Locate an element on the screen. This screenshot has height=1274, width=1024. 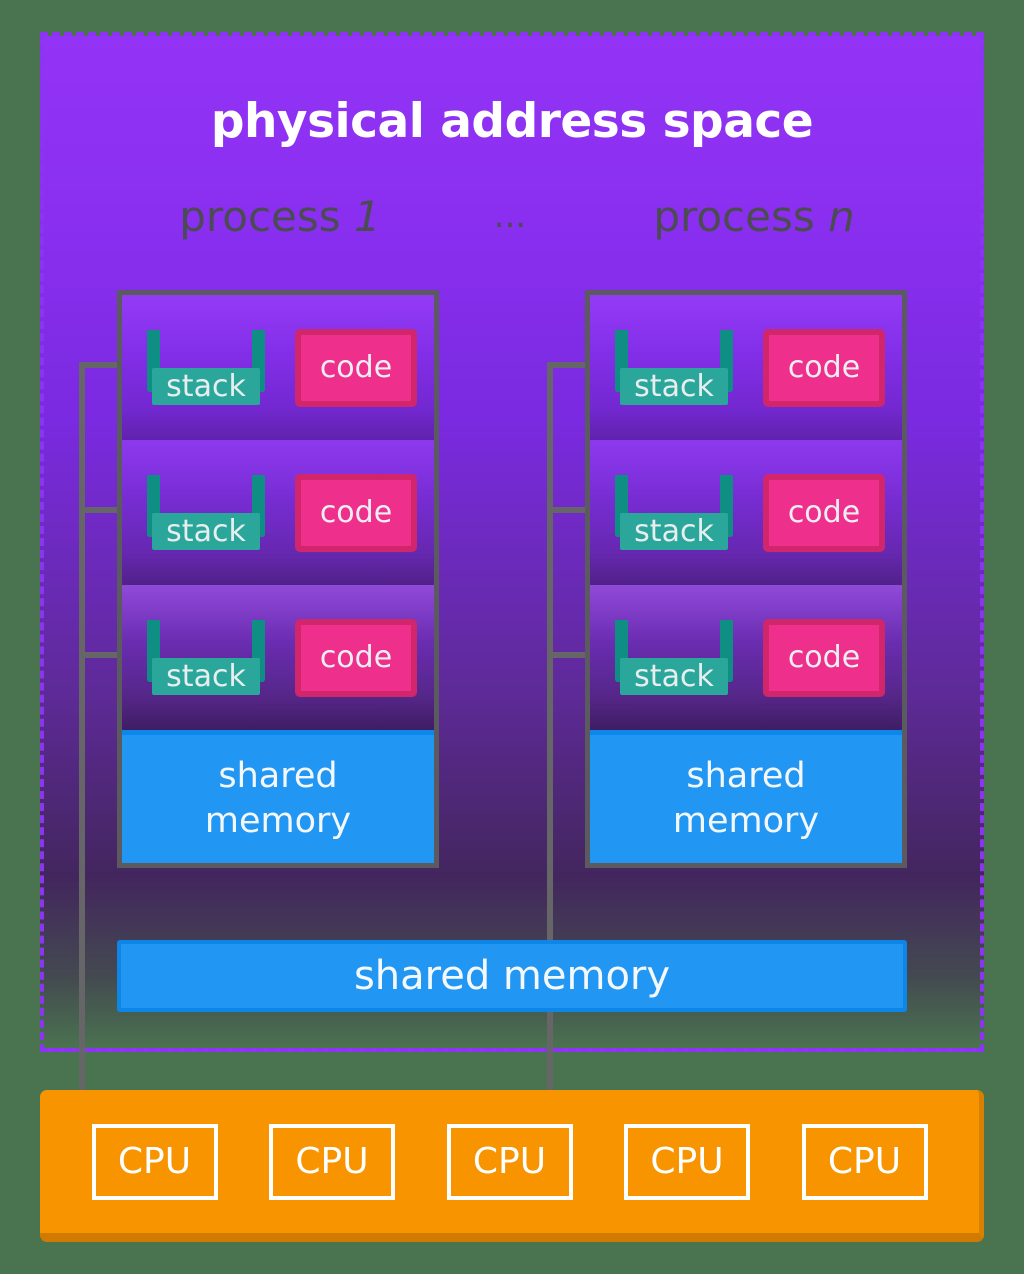
thread-connector-stub-pn-t1 is located at coordinates (568, 365).